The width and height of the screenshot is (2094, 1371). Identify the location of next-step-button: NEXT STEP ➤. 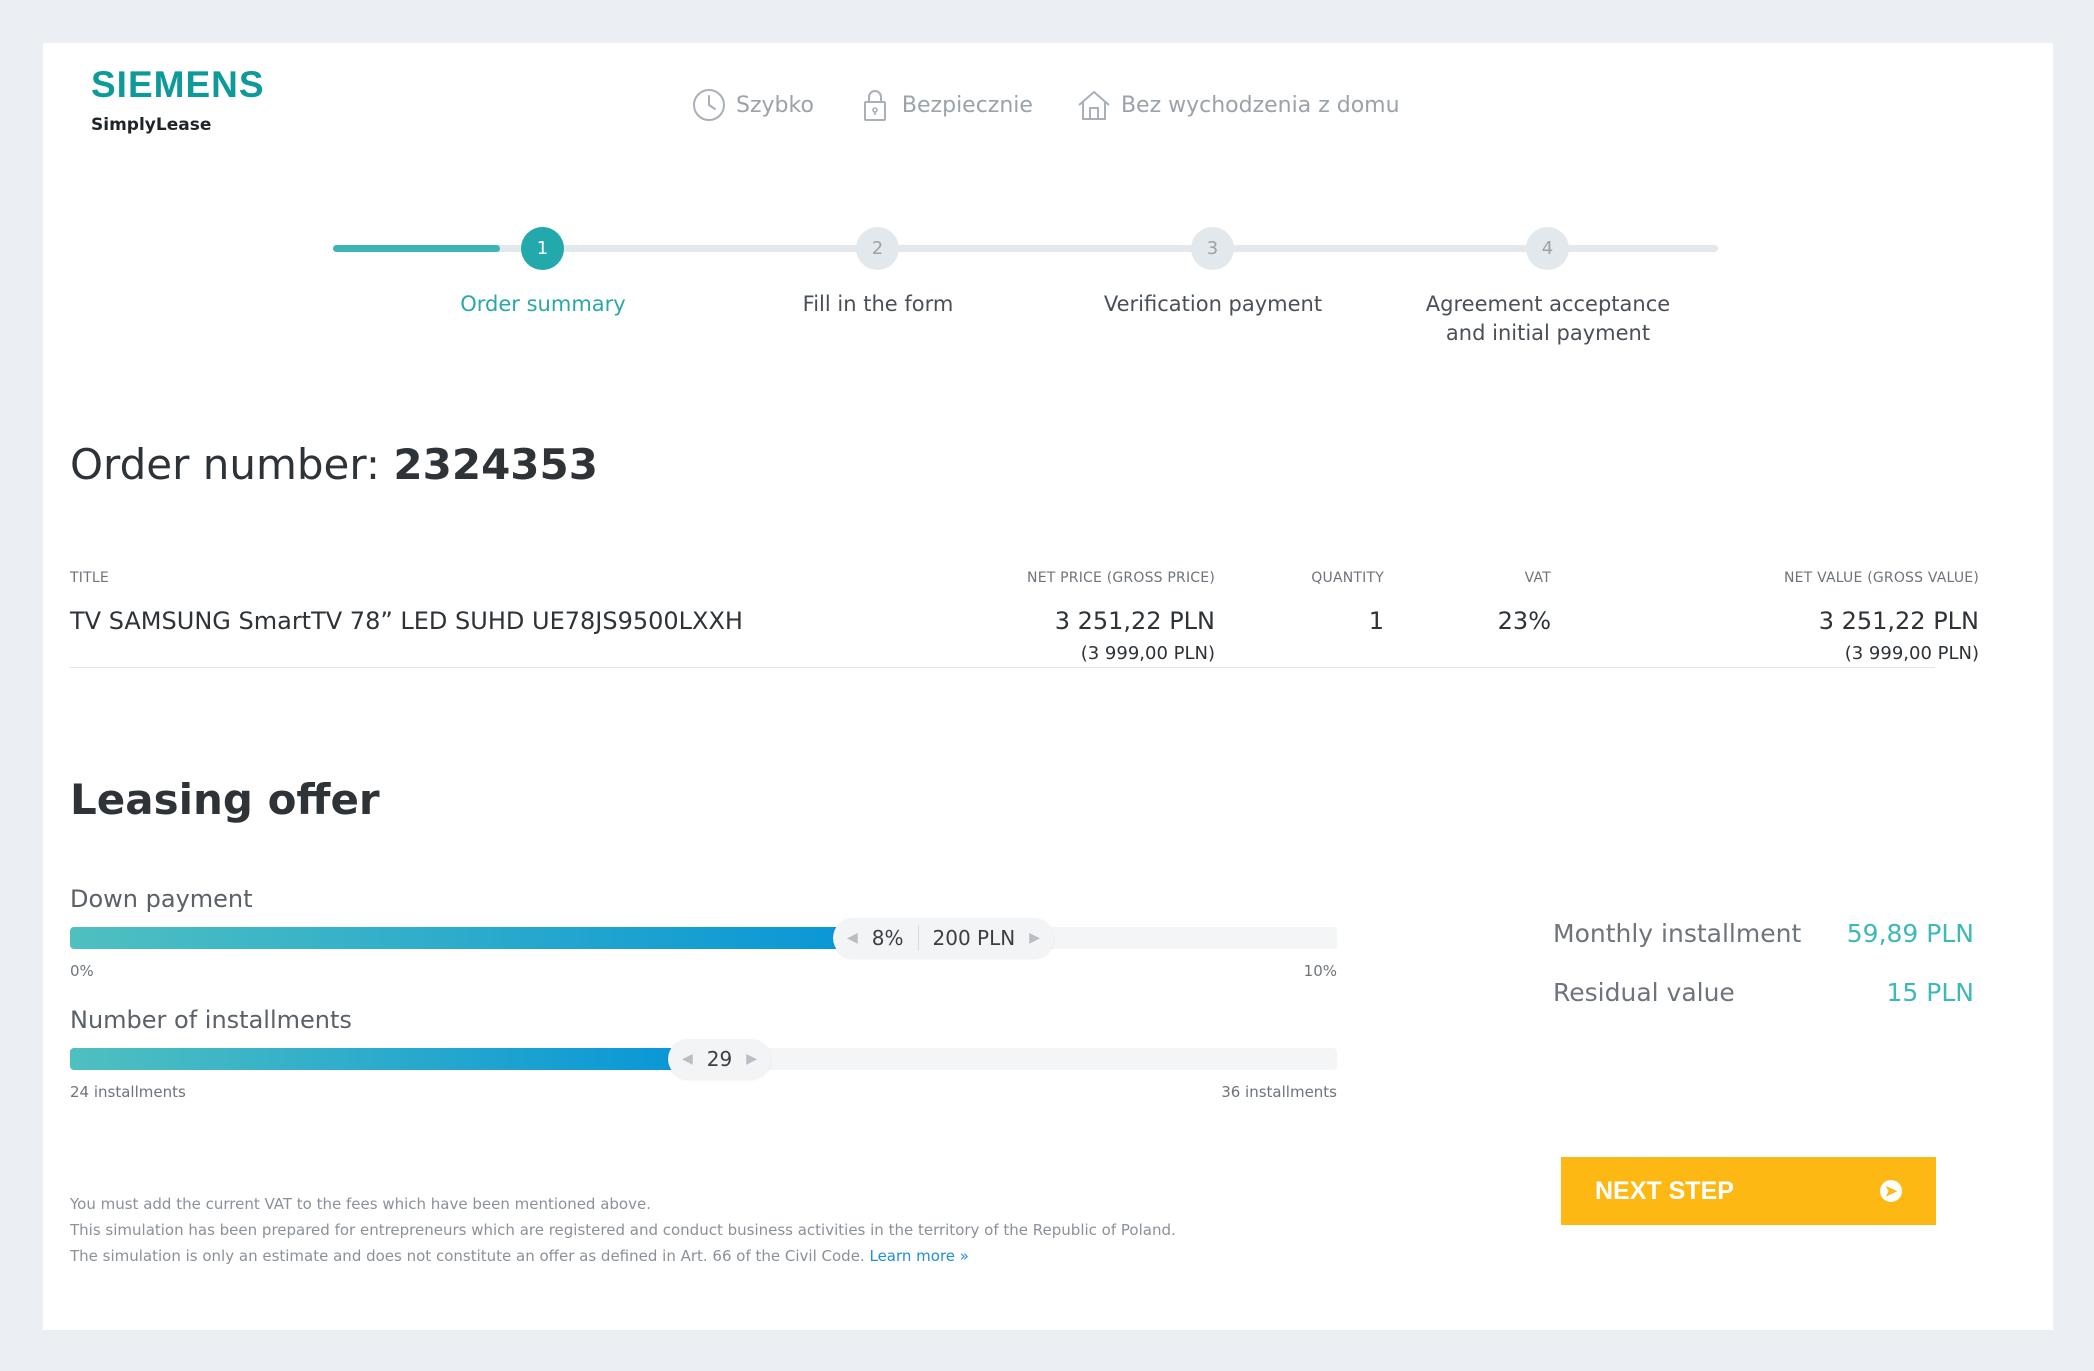
(1748, 1191).